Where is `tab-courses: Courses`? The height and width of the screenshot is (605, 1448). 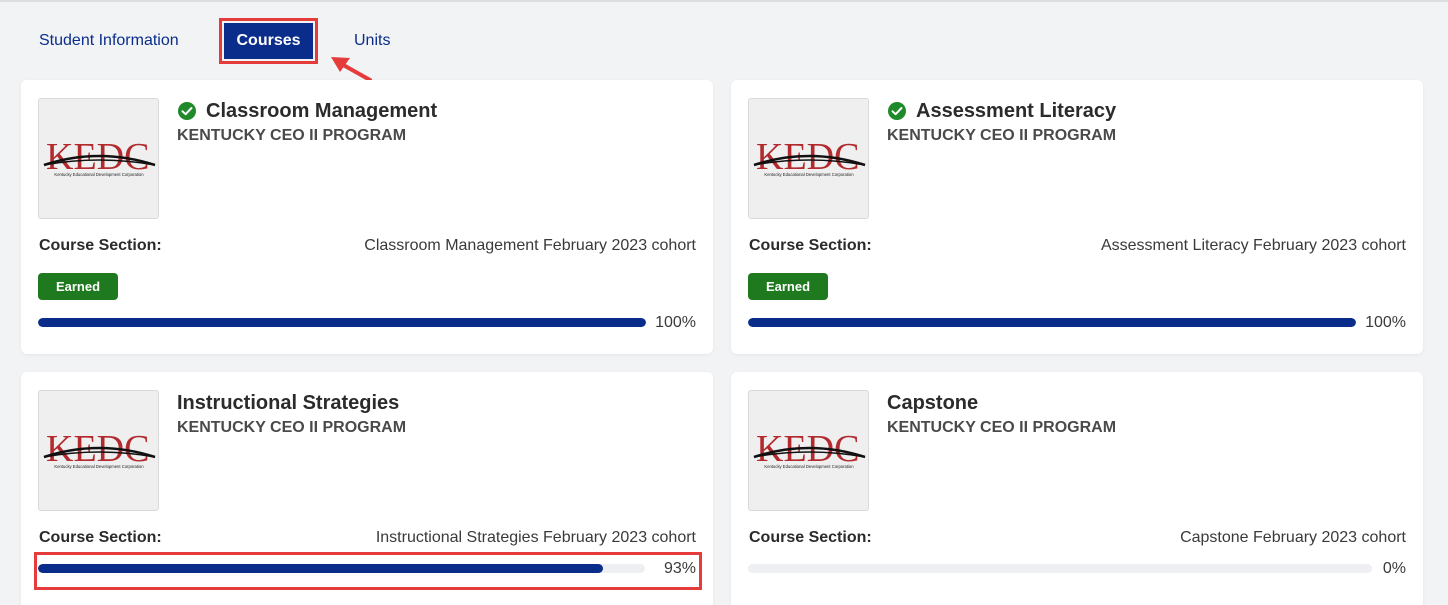
tab-courses: Courses is located at coordinates (268, 41).